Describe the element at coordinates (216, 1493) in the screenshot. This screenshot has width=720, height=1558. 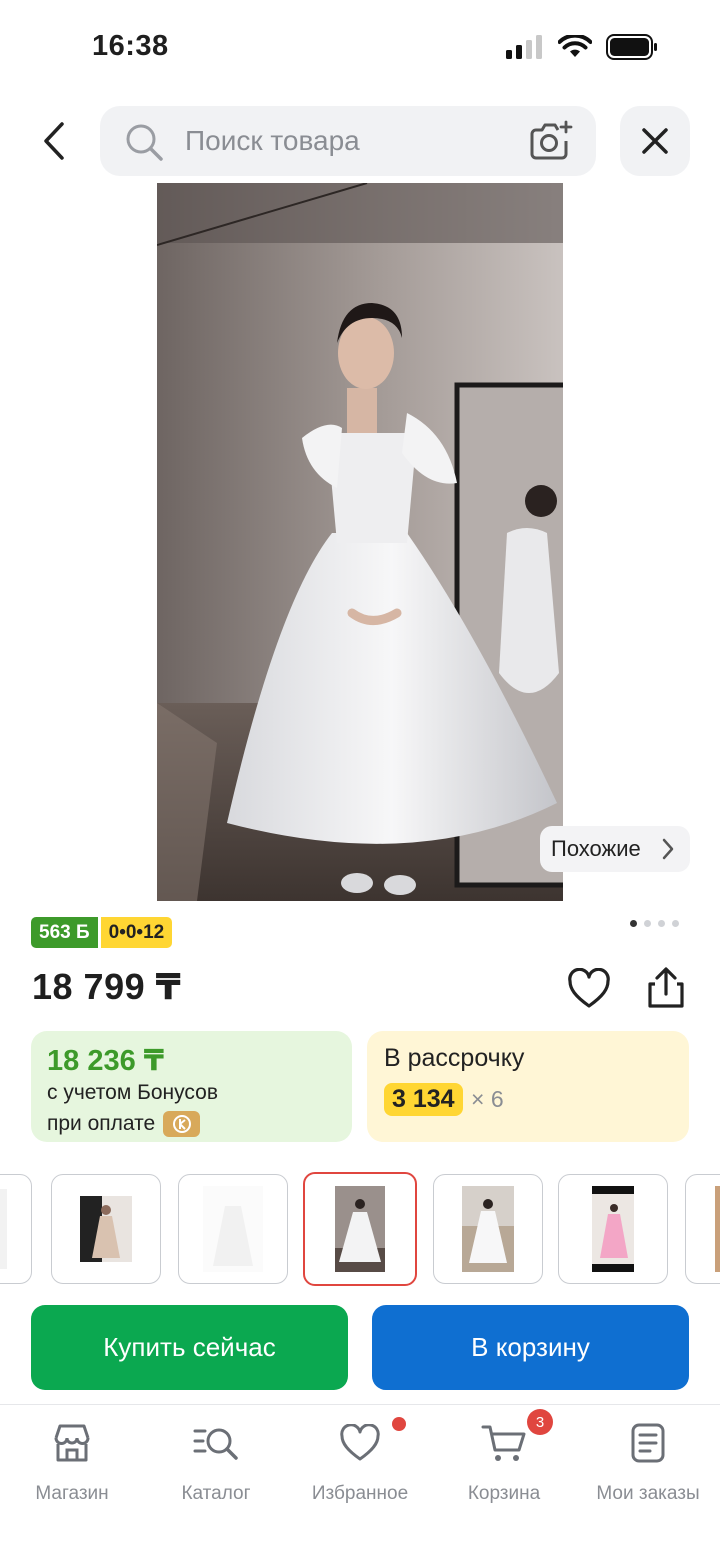
I see `nav-label: Каталог` at that location.